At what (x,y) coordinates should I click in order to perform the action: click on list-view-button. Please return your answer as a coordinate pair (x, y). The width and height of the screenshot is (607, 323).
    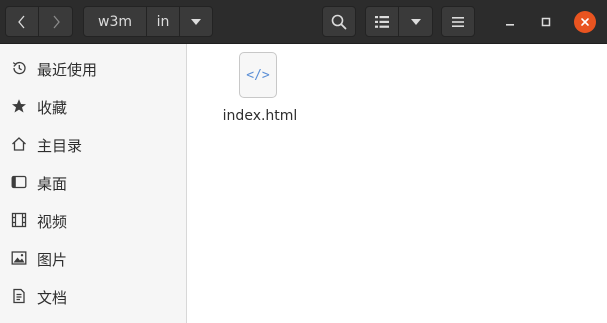
    Looking at the image, I should click on (382, 21).